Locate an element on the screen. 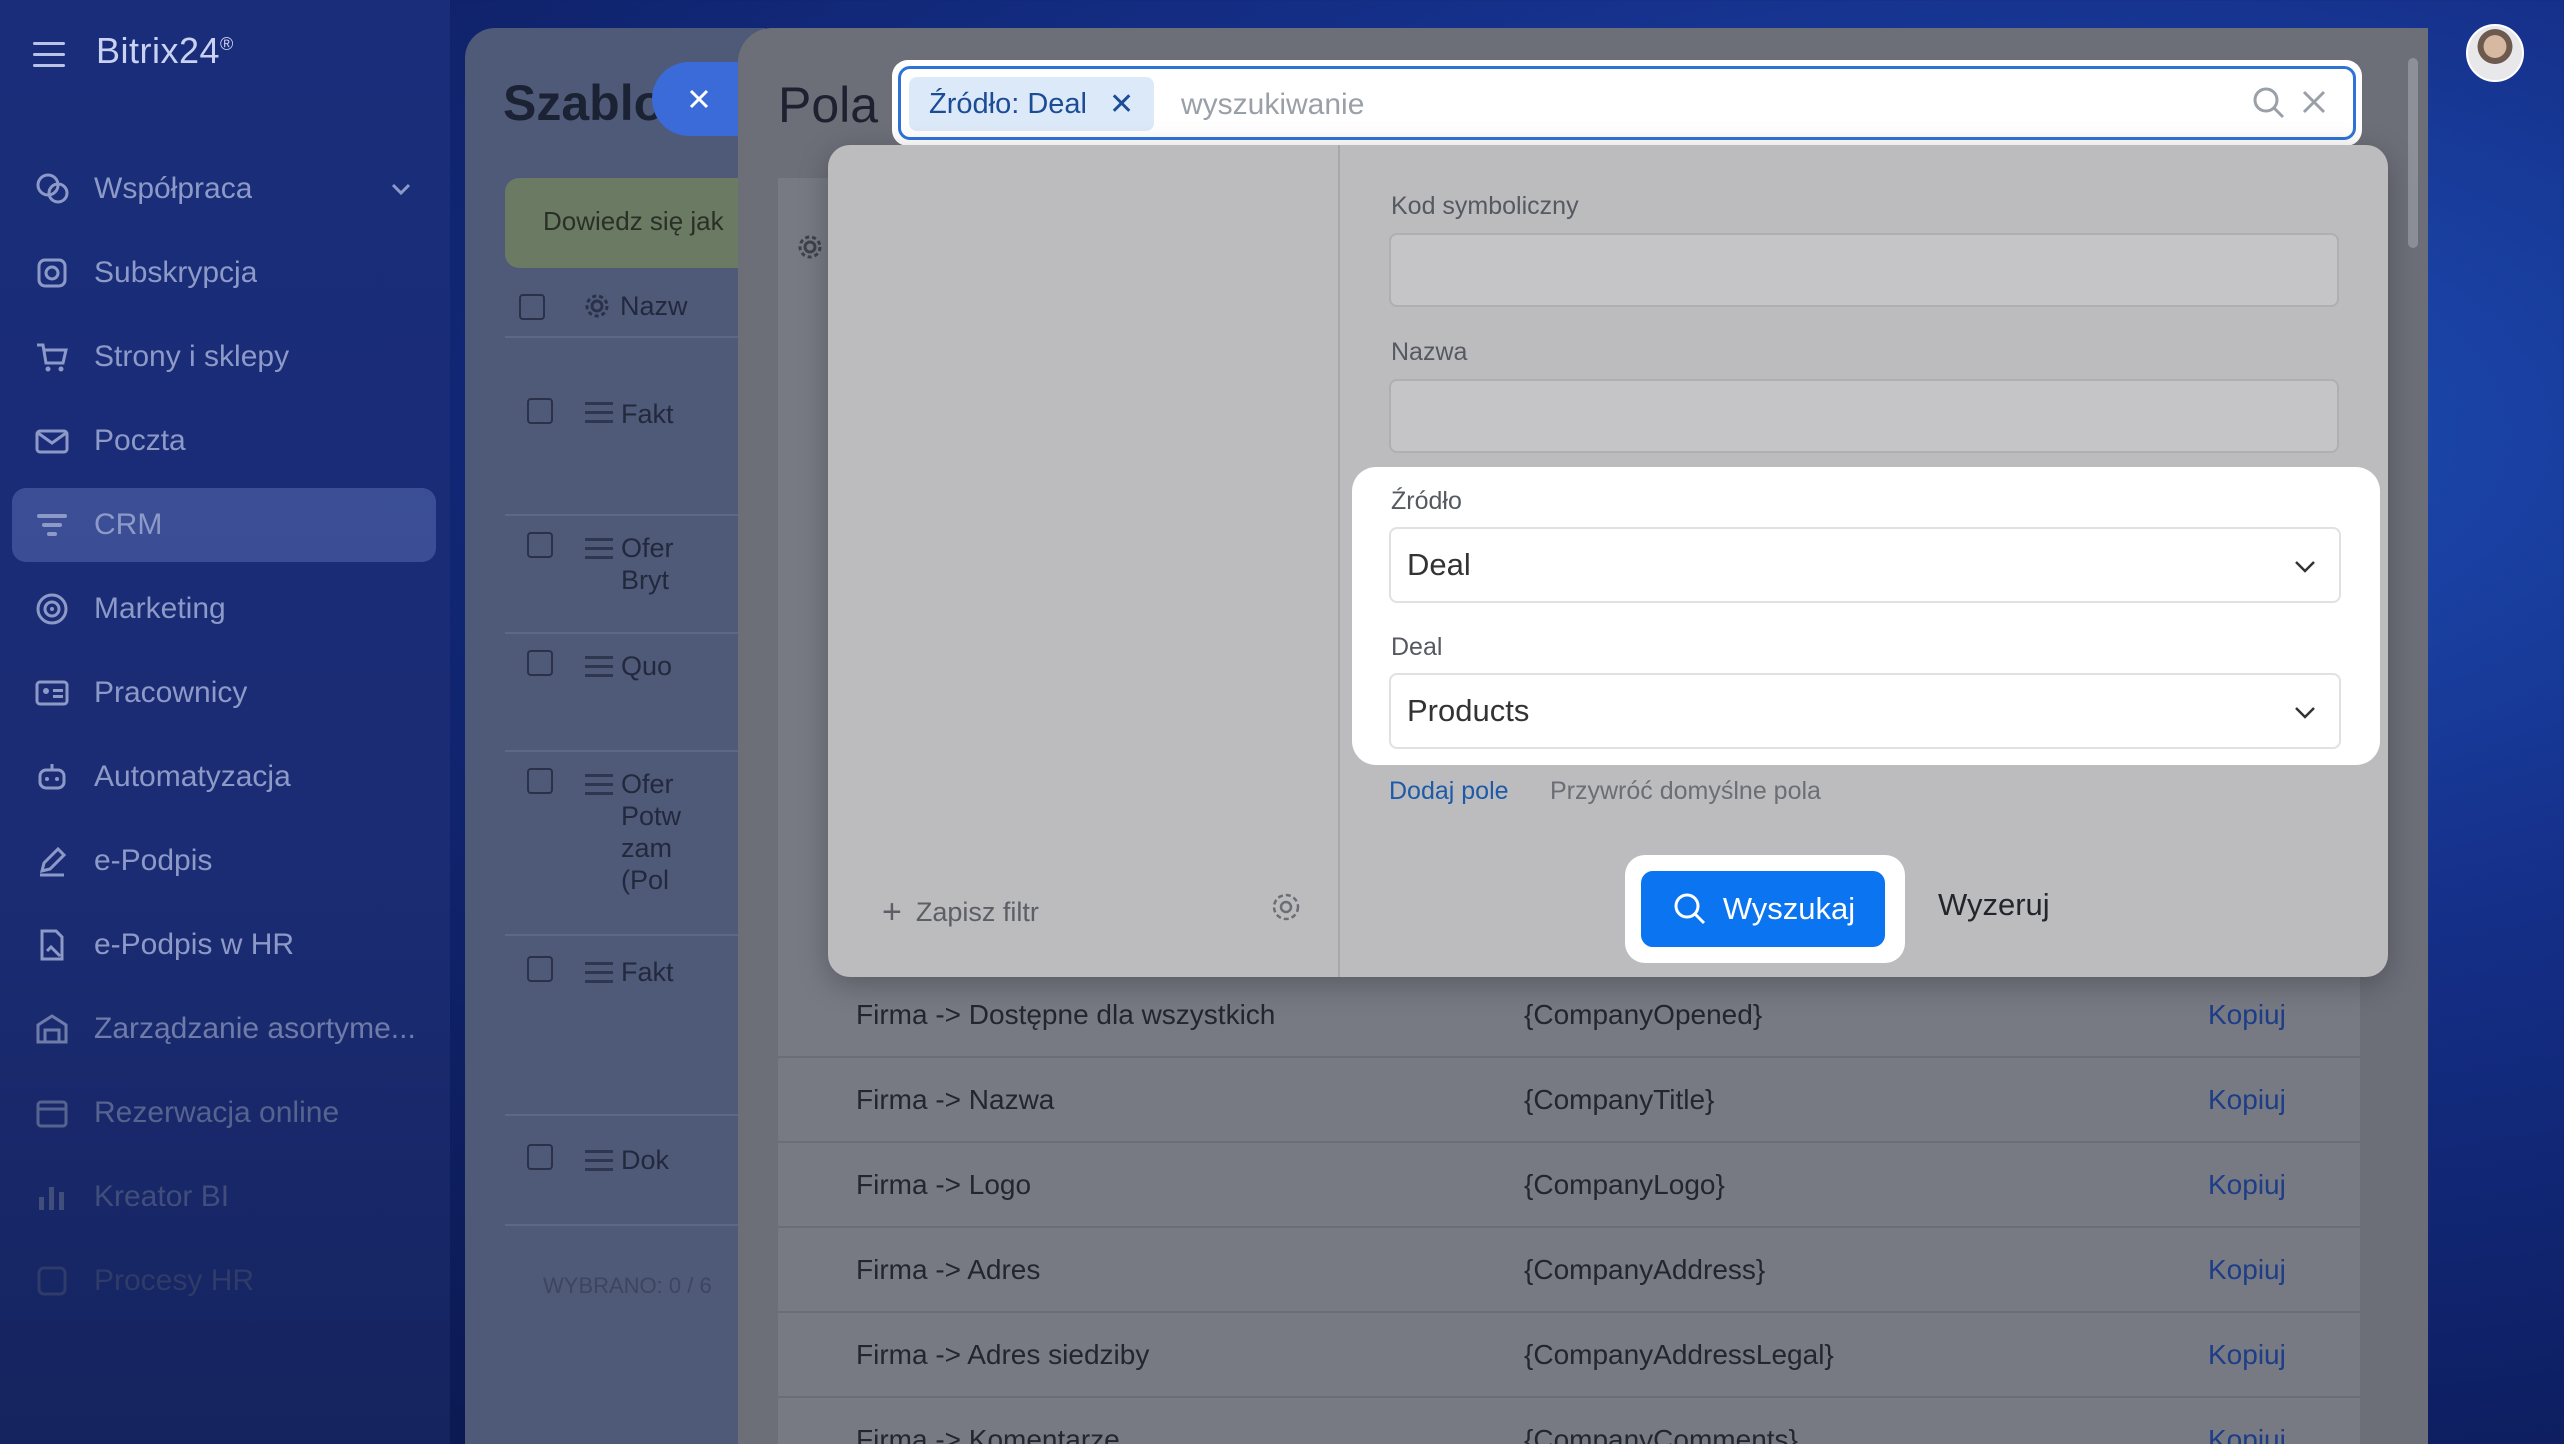  code-field is located at coordinates (1864, 270).